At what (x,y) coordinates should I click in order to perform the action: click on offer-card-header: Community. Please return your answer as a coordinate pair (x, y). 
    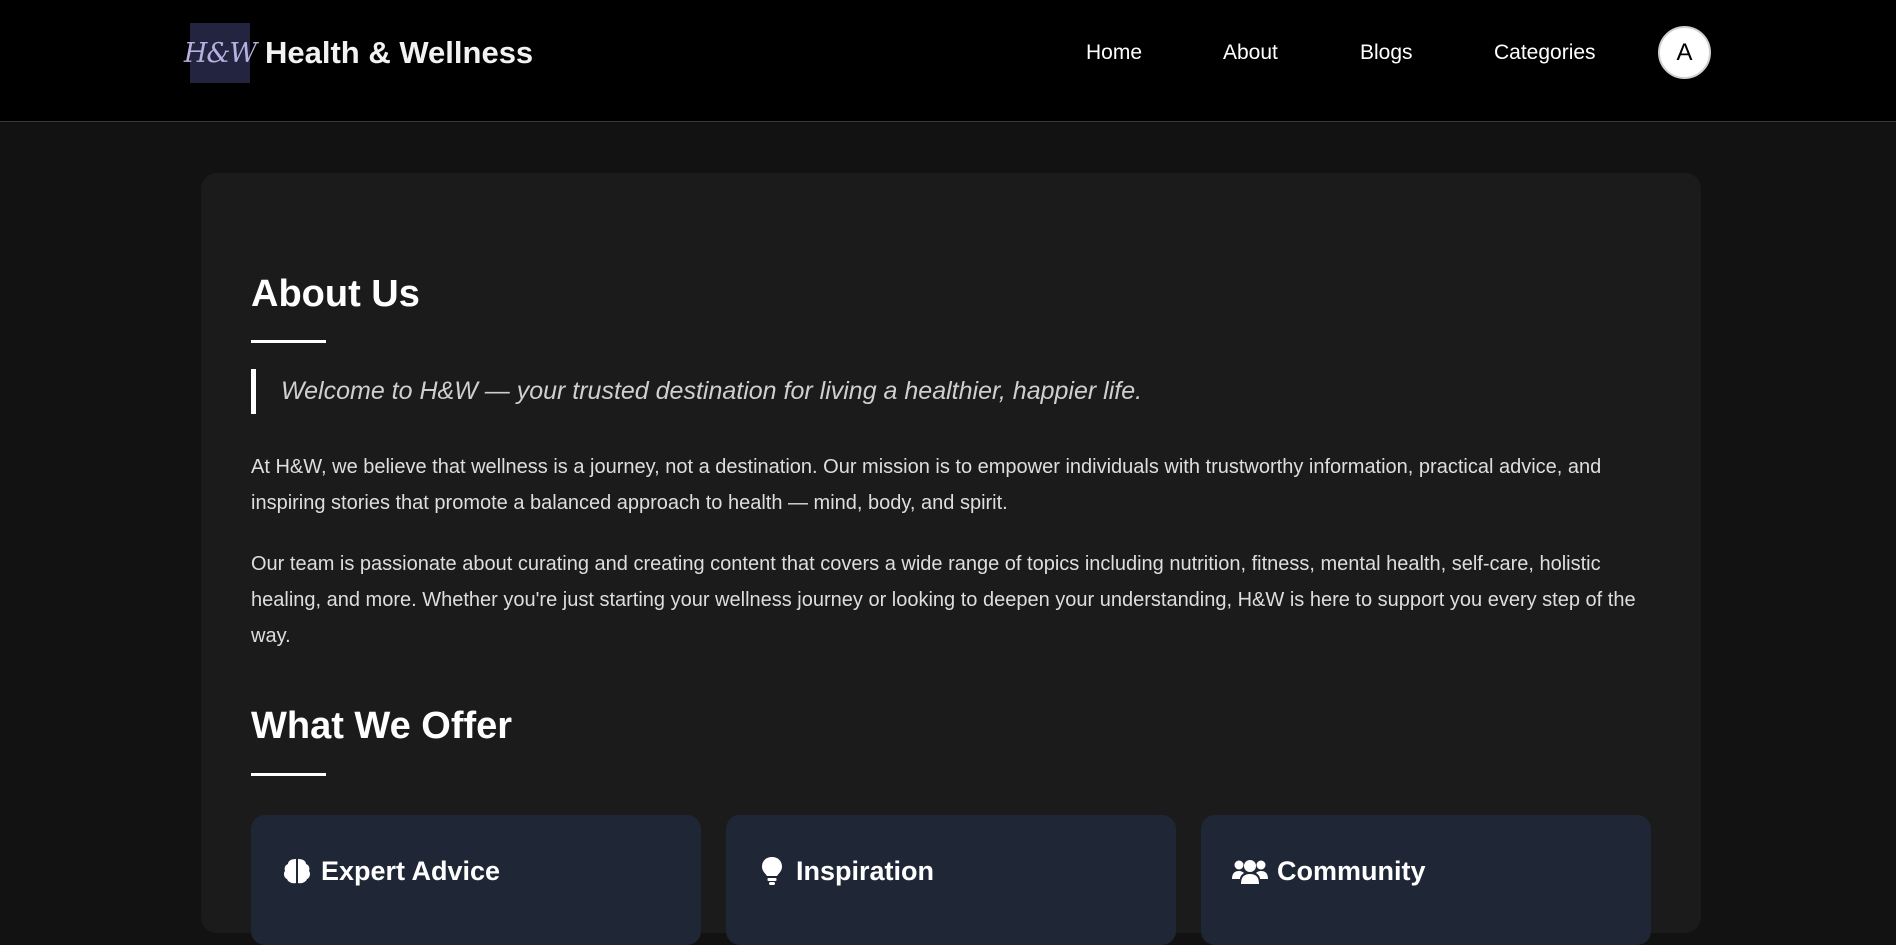
    Looking at the image, I should click on (1328, 871).